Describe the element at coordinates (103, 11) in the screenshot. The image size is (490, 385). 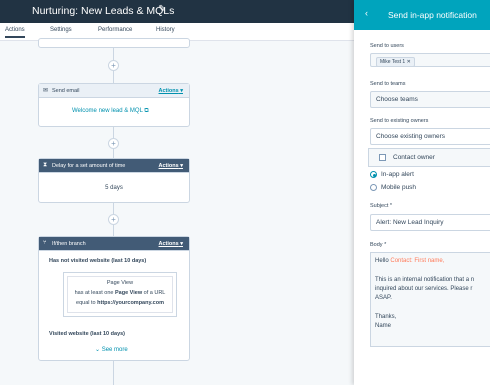
I see `workflow-title: Nurturing: New Leads & MQLs` at that location.